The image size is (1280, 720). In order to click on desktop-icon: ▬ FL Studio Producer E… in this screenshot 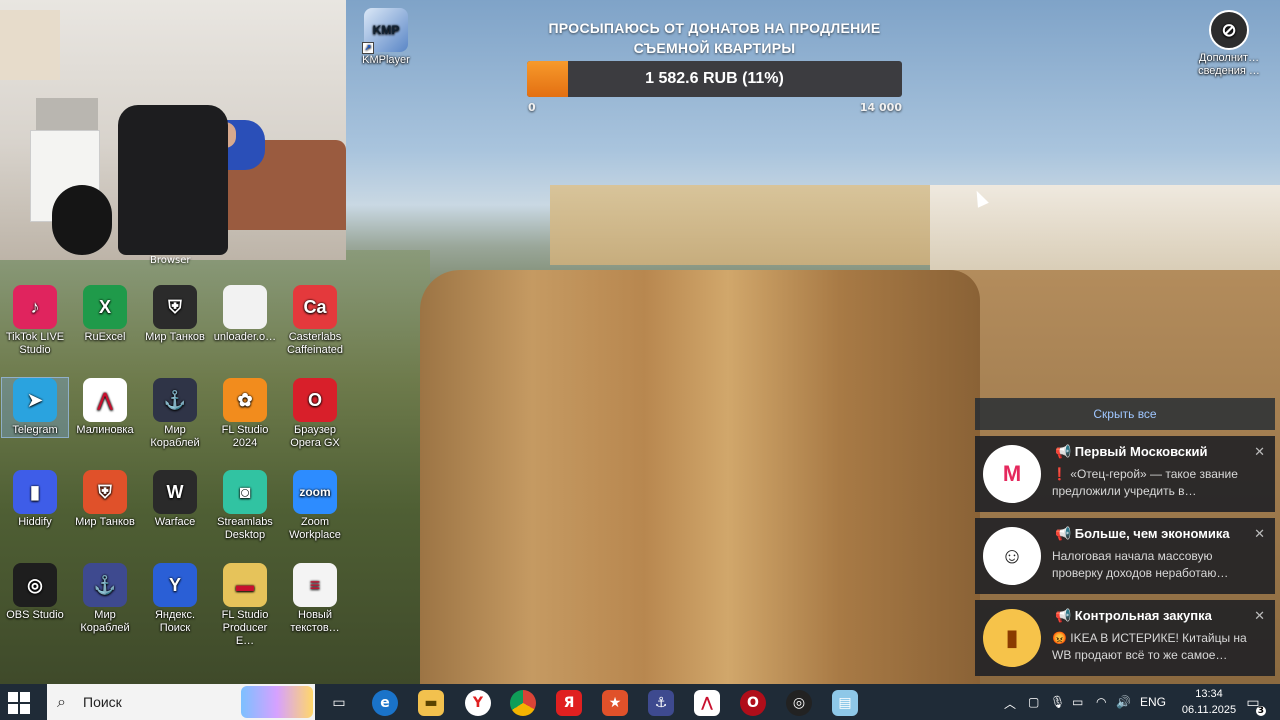, I will do `click(245, 605)`.